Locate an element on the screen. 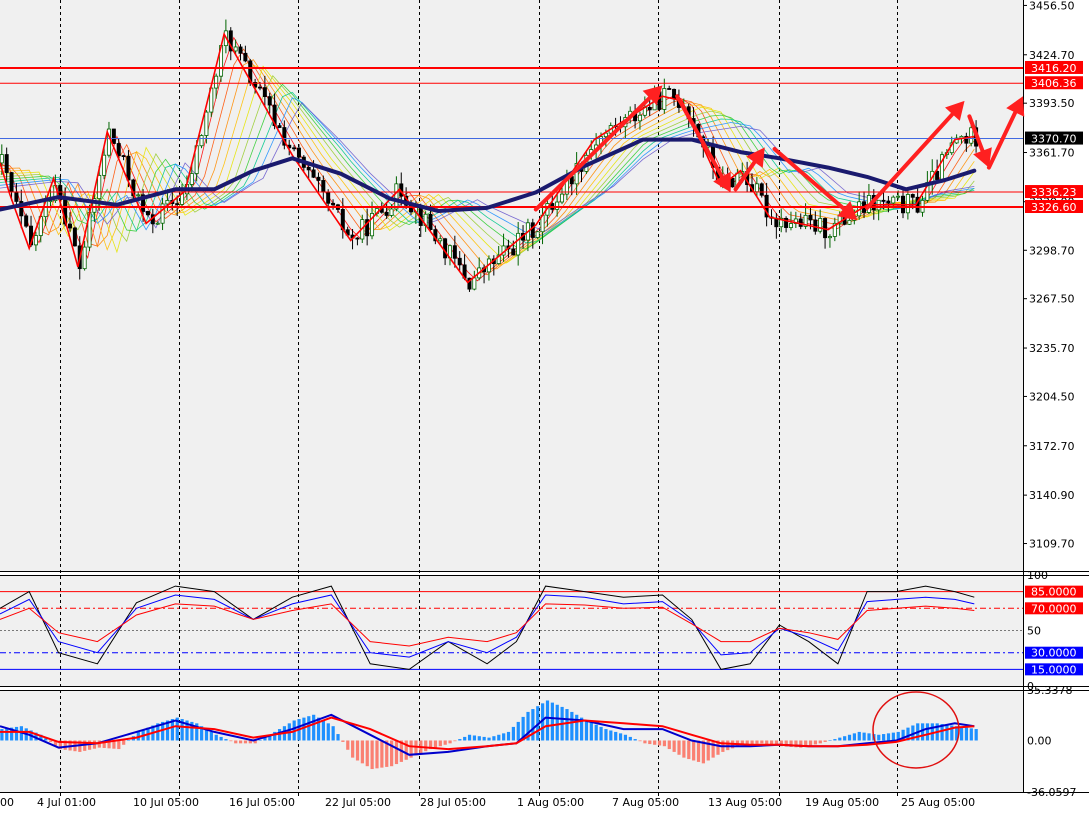 The image size is (1089, 818). last-price-label: 3370.70 is located at coordinates (1054, 139).